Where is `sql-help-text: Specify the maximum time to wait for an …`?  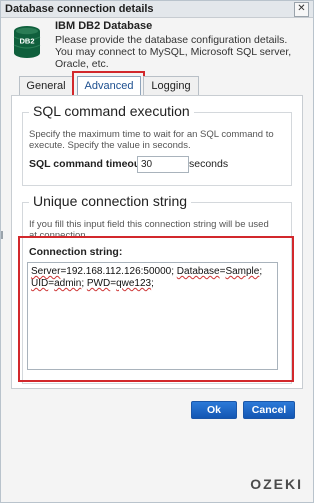 sql-help-text: Specify the maximum time to wait for an … is located at coordinates (151, 140).